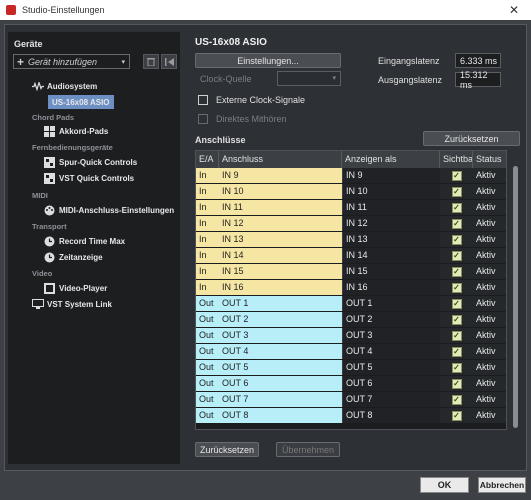  Describe the element at coordinates (83, 288) in the screenshot. I see `tree-label: Video-Player` at that location.